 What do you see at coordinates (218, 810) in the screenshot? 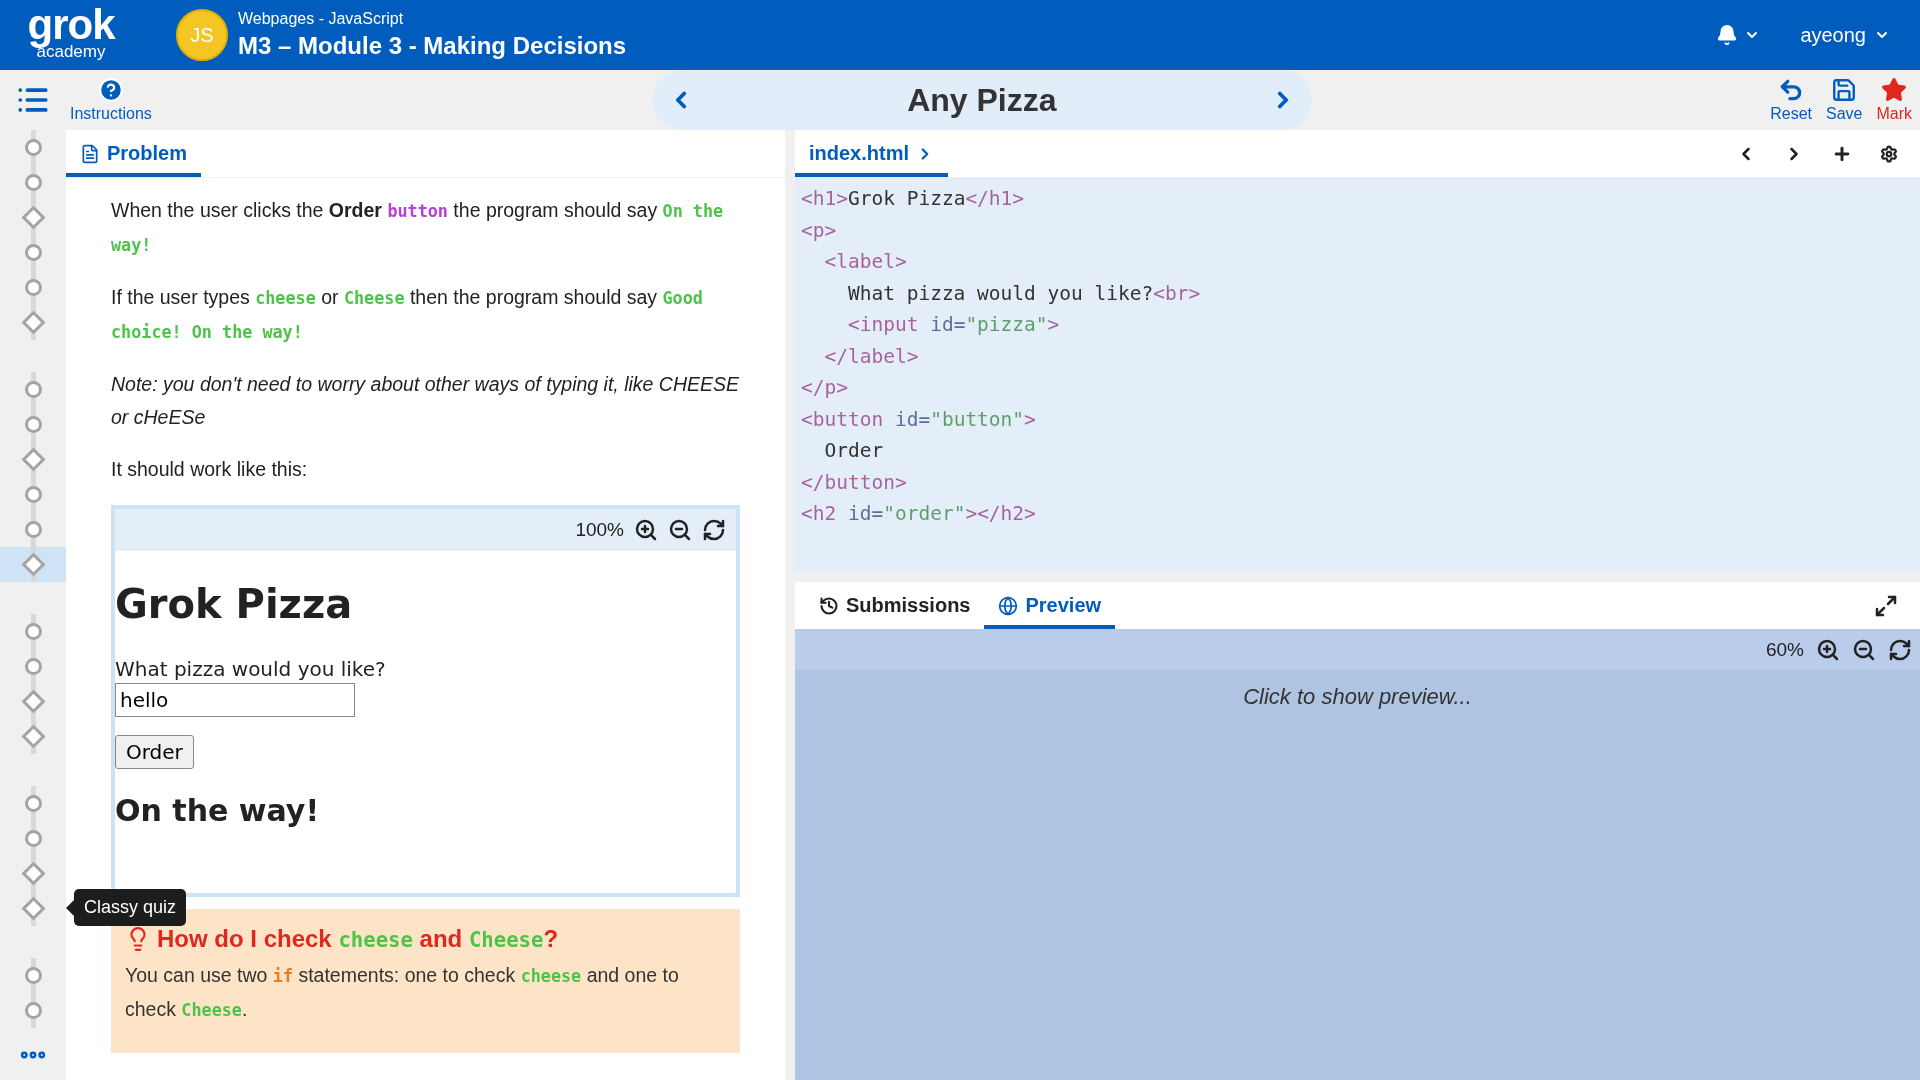
I see `result-heading: On the way!` at bounding box center [218, 810].